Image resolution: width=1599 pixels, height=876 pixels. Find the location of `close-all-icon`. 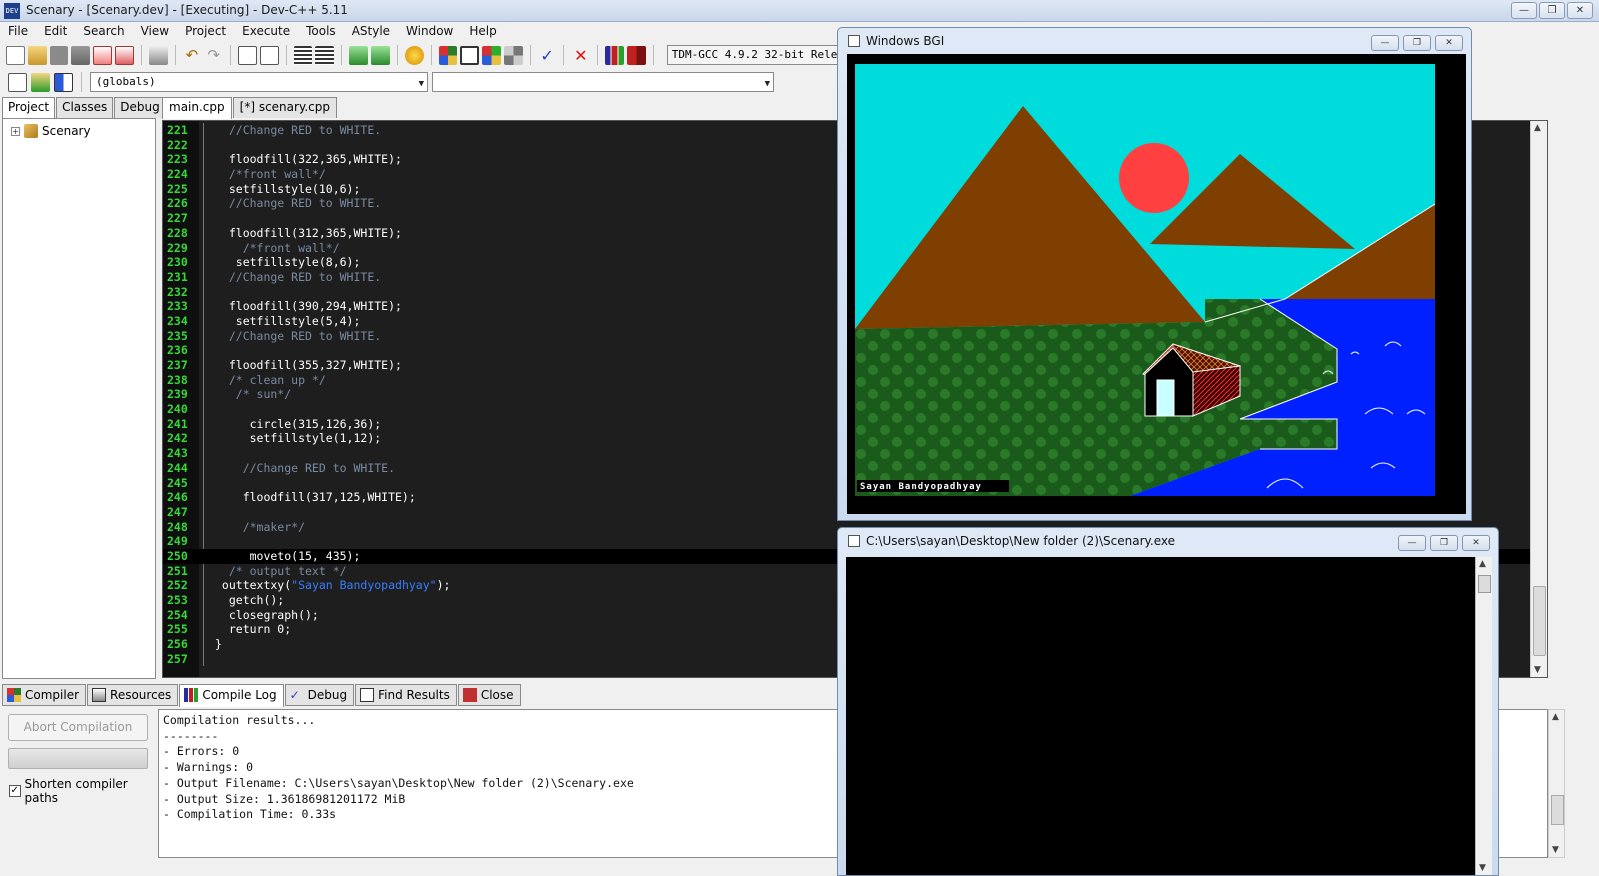

close-all-icon is located at coordinates (124, 55).